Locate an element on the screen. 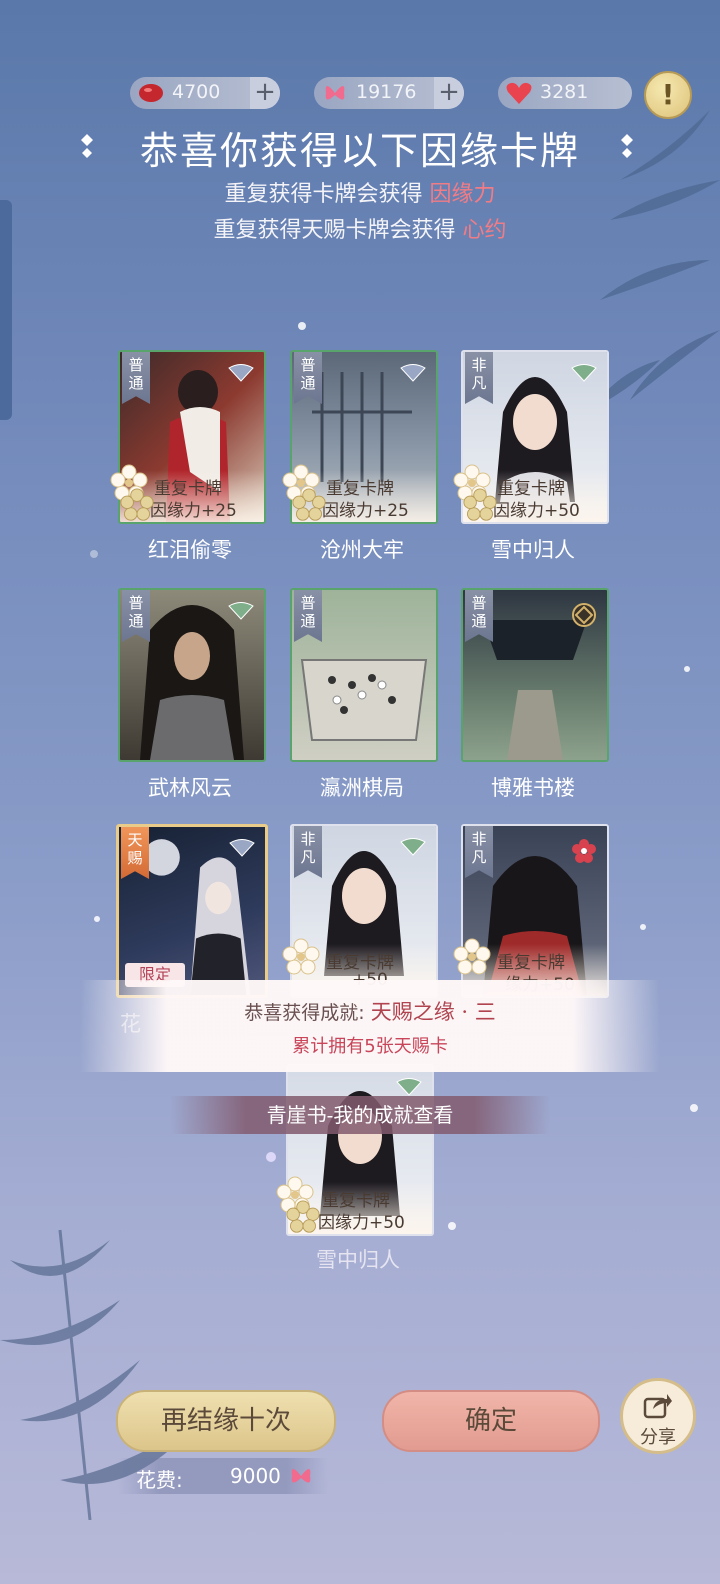 Image resolution: width=720 pixels, height=1584 pixels. achievement-title: 恭喜获得成就: 天赐之缘 · 三 is located at coordinates (370, 1011).